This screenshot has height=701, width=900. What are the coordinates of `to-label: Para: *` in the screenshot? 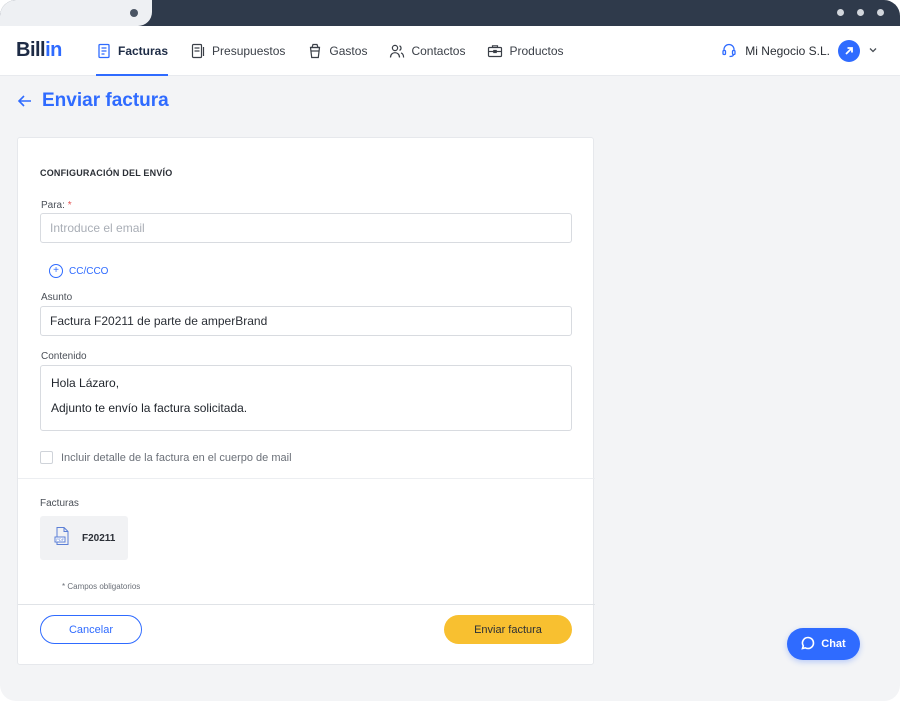 It's located at (56, 205).